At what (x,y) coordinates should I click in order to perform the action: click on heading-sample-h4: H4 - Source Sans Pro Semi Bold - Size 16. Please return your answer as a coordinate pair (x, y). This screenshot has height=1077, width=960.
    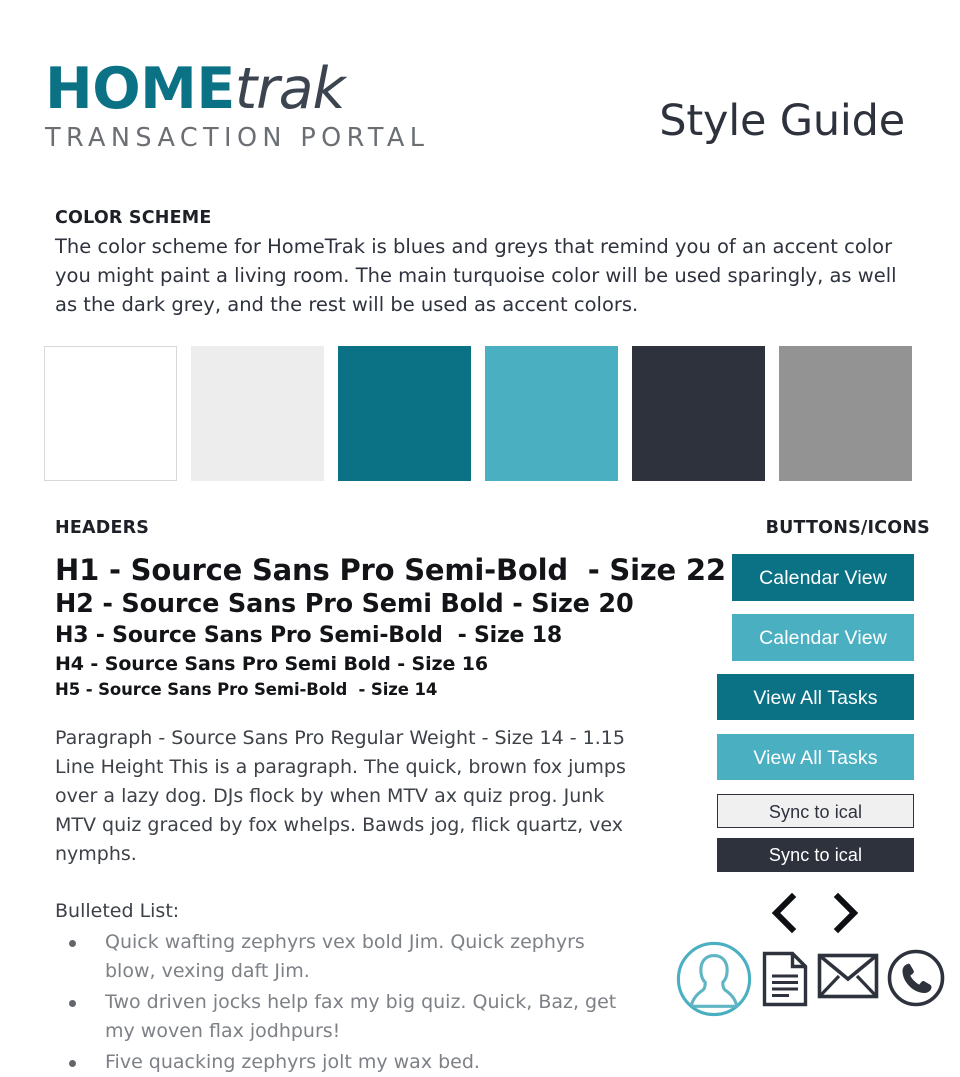
    Looking at the image, I should click on (272, 664).